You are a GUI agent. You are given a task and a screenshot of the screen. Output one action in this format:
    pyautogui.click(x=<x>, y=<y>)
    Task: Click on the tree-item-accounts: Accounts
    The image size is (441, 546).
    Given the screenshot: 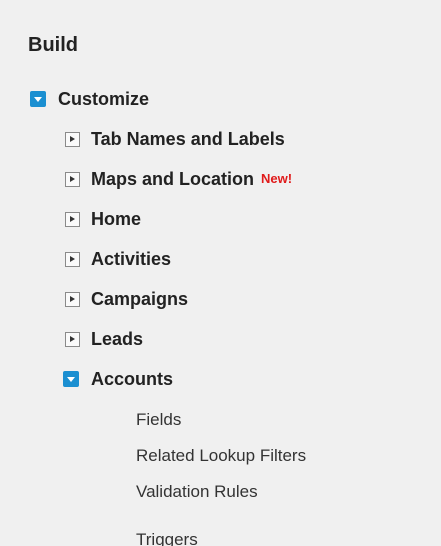 What is the action you would take?
    pyautogui.click(x=118, y=379)
    